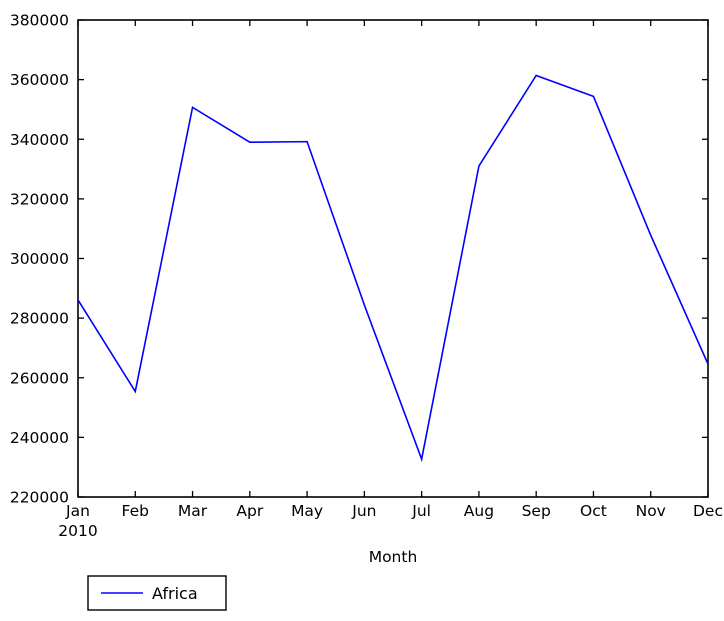 This screenshot has width=724, height=621. What do you see at coordinates (193, 511) in the screenshot?
I see `x-tick-label: Mar` at bounding box center [193, 511].